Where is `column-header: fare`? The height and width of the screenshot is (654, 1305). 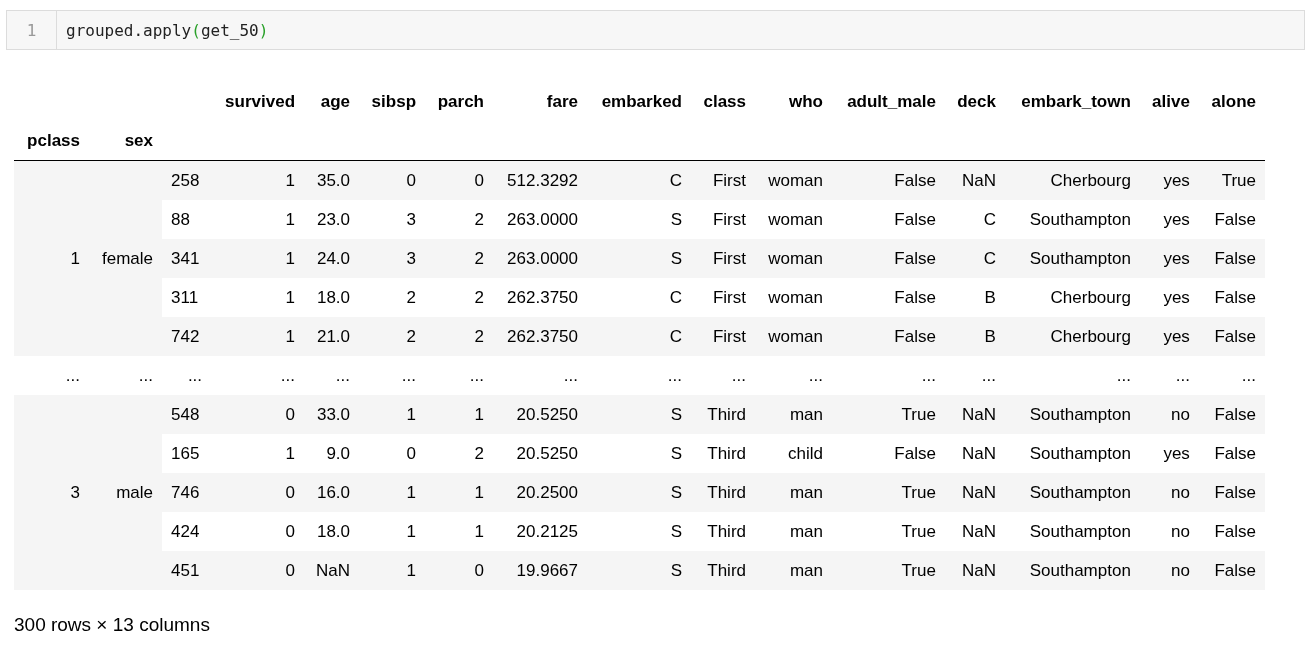
column-header: fare is located at coordinates (562, 101).